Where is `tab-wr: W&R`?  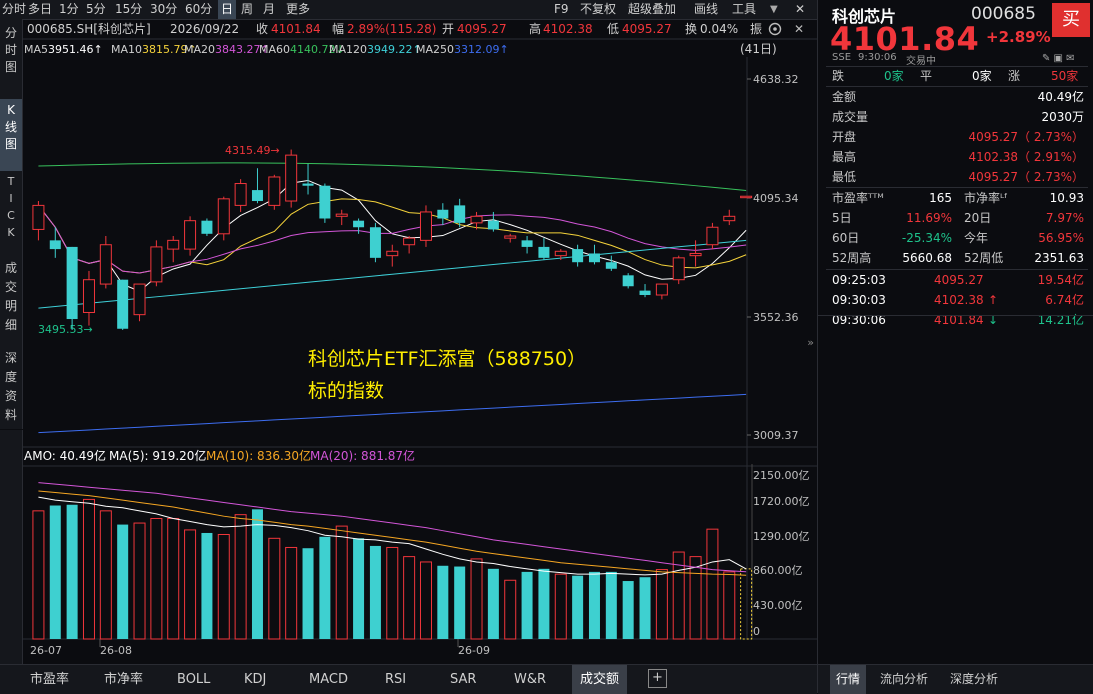
tab-wr: W&R is located at coordinates (530, 679).